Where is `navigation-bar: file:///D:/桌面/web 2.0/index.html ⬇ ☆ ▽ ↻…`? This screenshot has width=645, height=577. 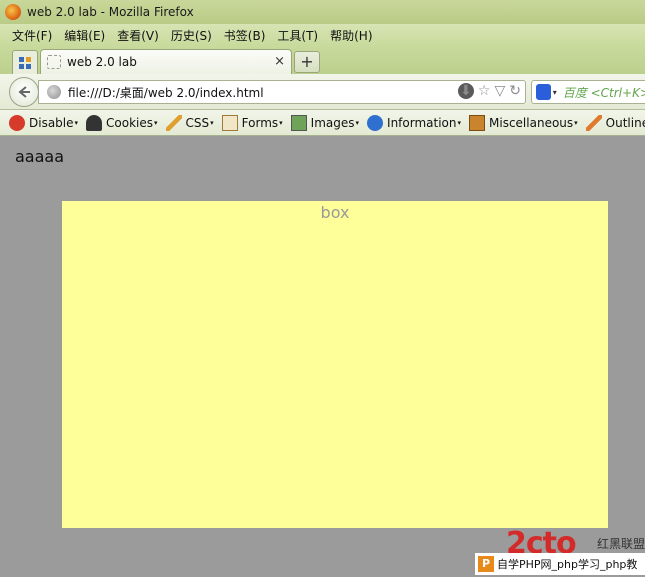 navigation-bar: file:///D:/桌面/web 2.0/index.html ⬇ ☆ ▽ ↻… is located at coordinates (322, 92).